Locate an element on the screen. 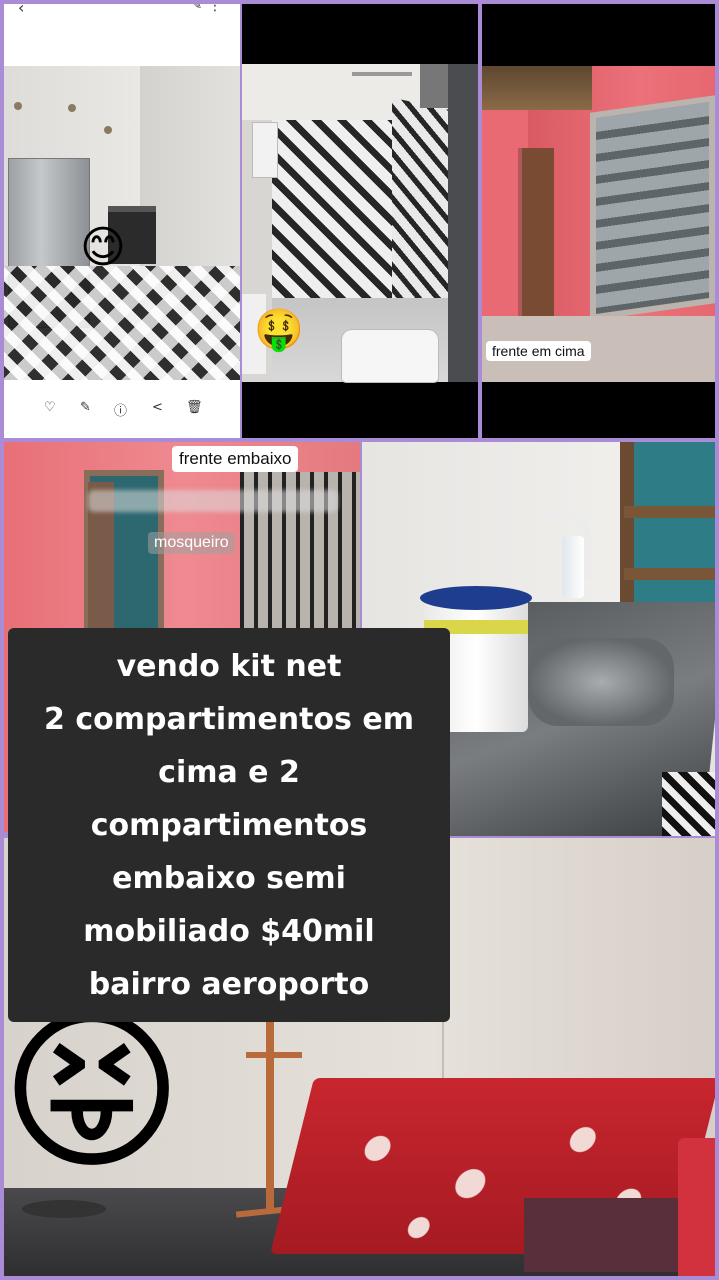 This screenshot has width=719, height=1280. gallery-action-bar: ♡ ✎ ⓘ < 🗑 is located at coordinates (122, 410).